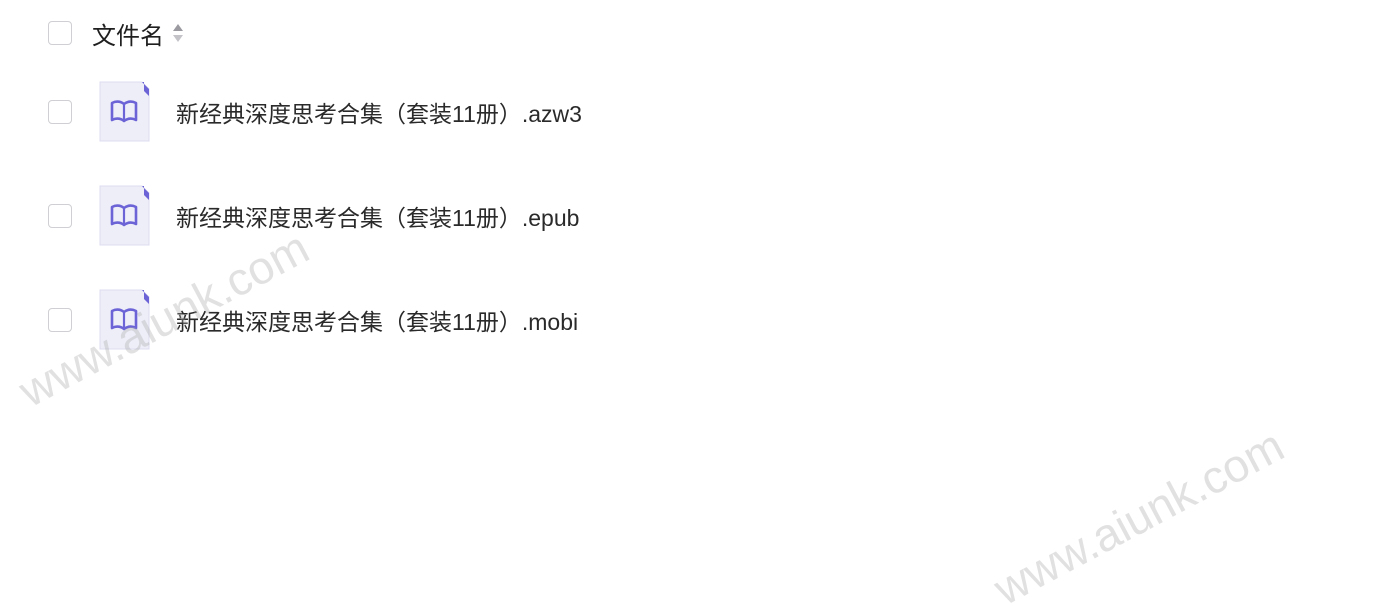  I want to click on file-name: 新经典深度思考合集（套装11册）.mobi, so click(377, 320).